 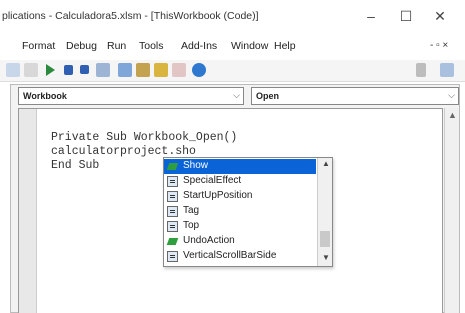 What do you see at coordinates (13, 70) in the screenshot?
I see `undo-icon` at bounding box center [13, 70].